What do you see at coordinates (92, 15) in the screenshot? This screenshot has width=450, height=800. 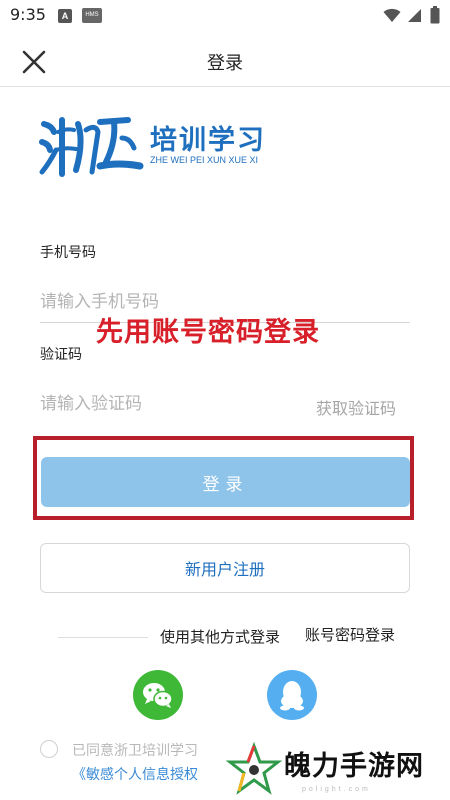 I see `hms-icon: HMS` at bounding box center [92, 15].